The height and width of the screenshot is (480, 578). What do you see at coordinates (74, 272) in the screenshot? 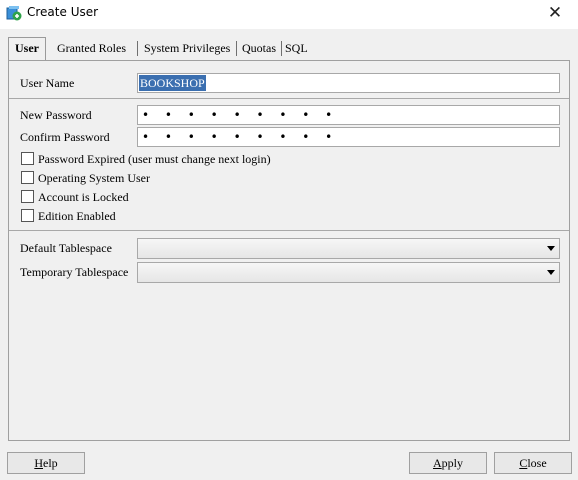
I see `temporary-tablespace-label: Temporary Tablespace` at bounding box center [74, 272].